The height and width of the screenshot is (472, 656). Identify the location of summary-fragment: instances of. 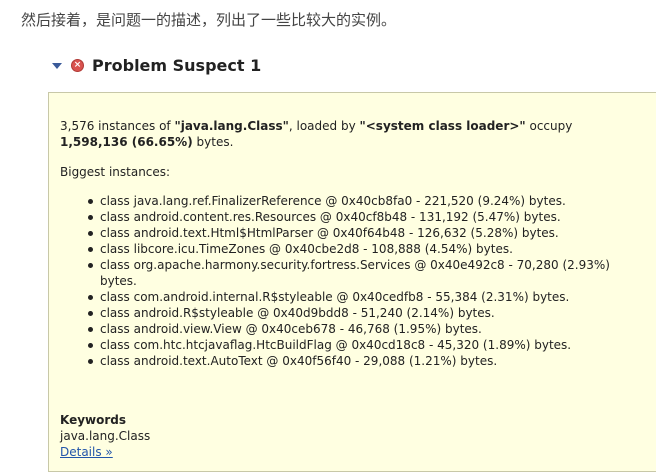
(134, 126).